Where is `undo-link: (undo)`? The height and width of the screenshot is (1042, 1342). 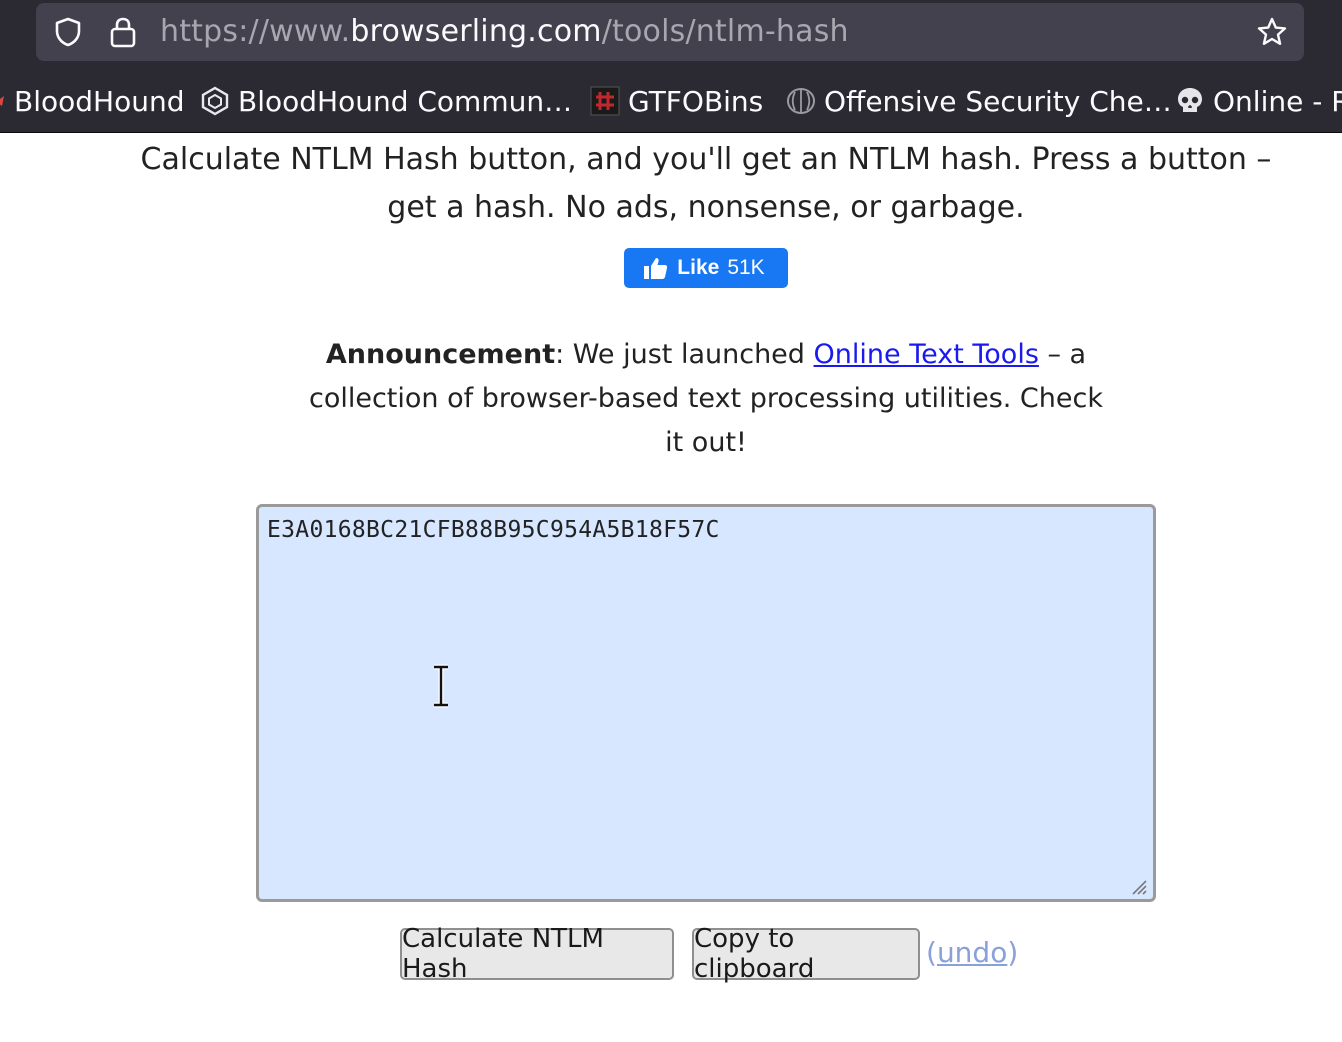
undo-link: (undo) is located at coordinates (972, 952).